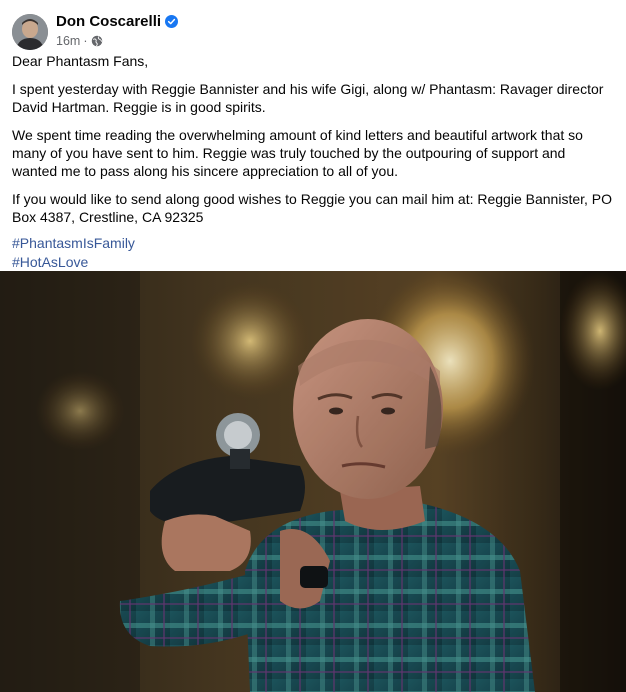 The height and width of the screenshot is (692, 626). I want to click on author-name-row: Don Coscarelli, so click(117, 21).